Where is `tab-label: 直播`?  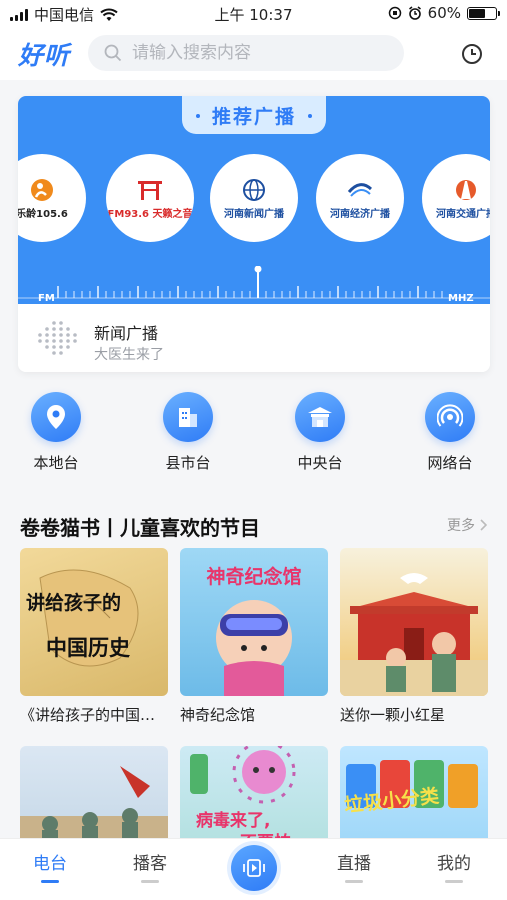 tab-label: 直播 is located at coordinates (354, 864).